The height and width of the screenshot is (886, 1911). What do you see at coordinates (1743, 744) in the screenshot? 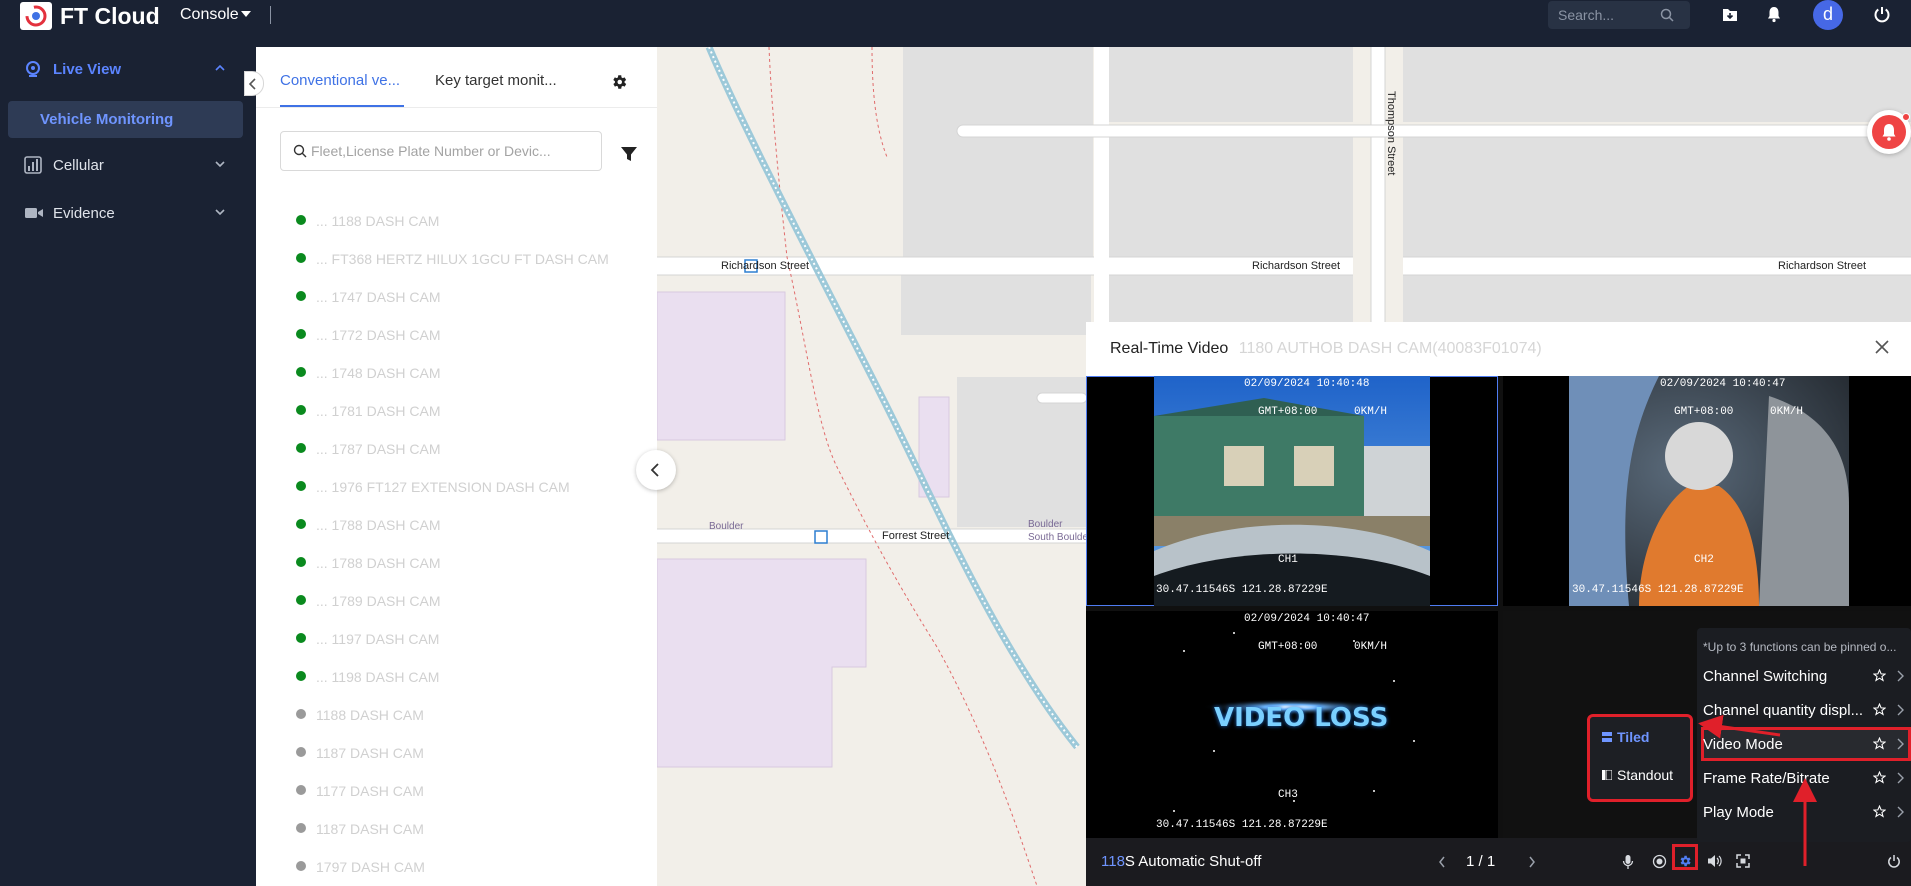
I see `function-menu-label: Video Mode` at bounding box center [1743, 744].